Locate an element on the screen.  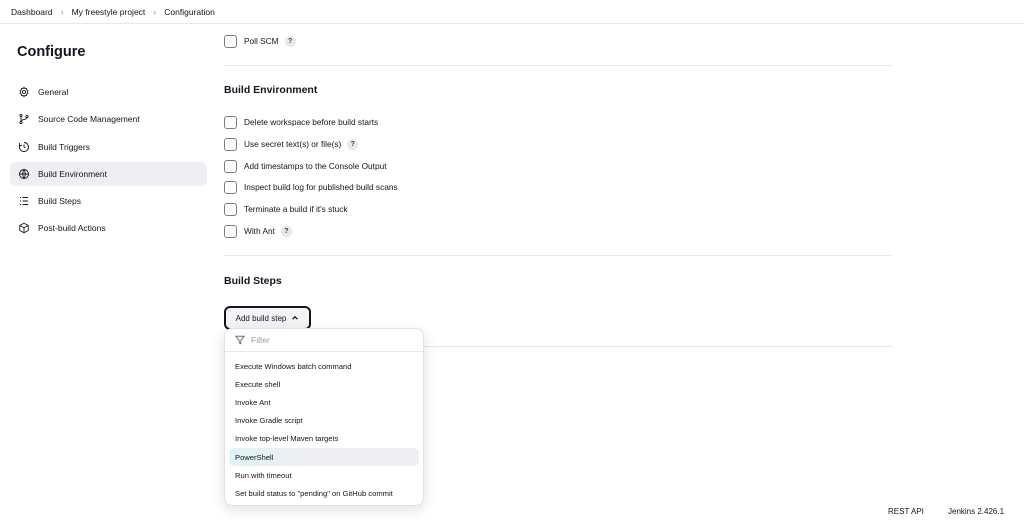
sidebar-item-label: Source Code Management is located at coordinates (89, 119).